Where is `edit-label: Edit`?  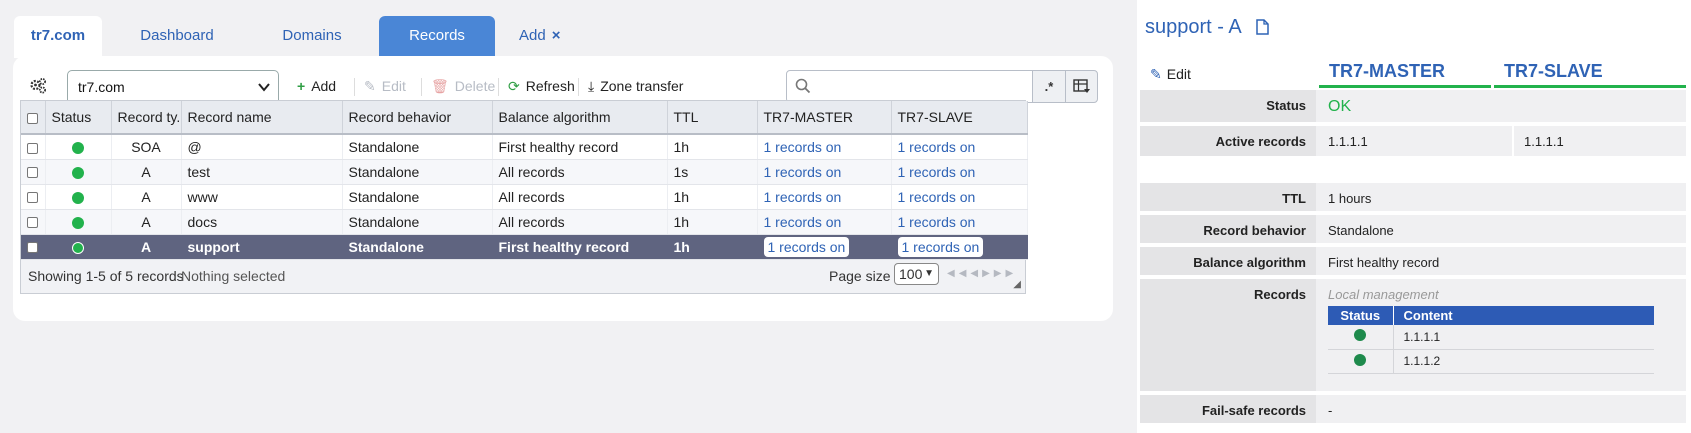 edit-label: Edit is located at coordinates (393, 86).